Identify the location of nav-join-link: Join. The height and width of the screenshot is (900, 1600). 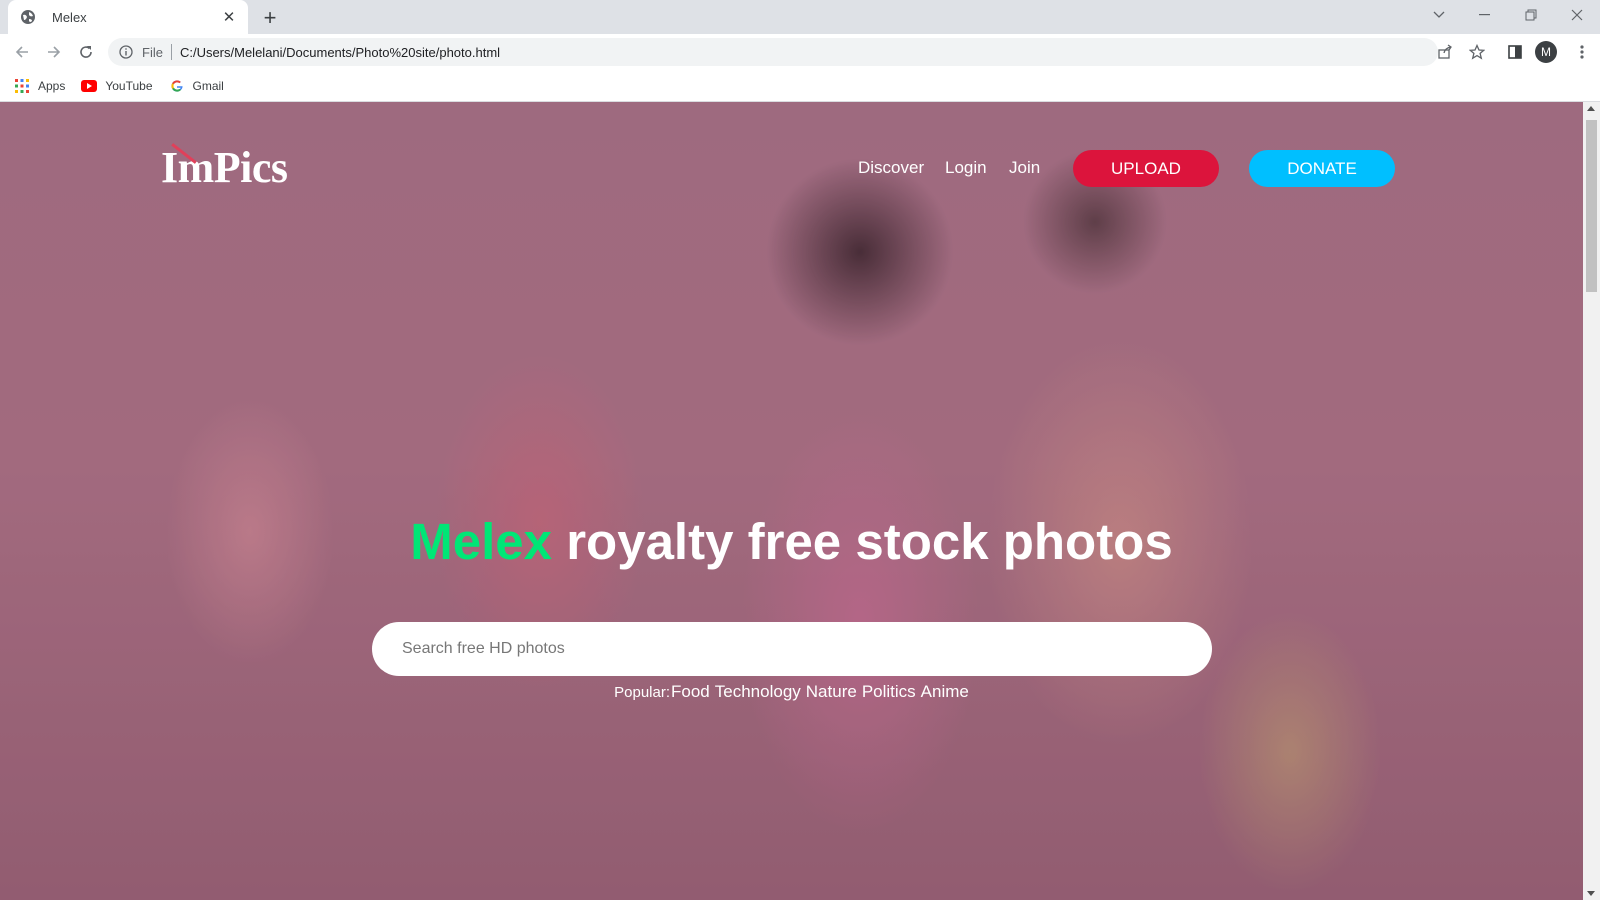
(1024, 168).